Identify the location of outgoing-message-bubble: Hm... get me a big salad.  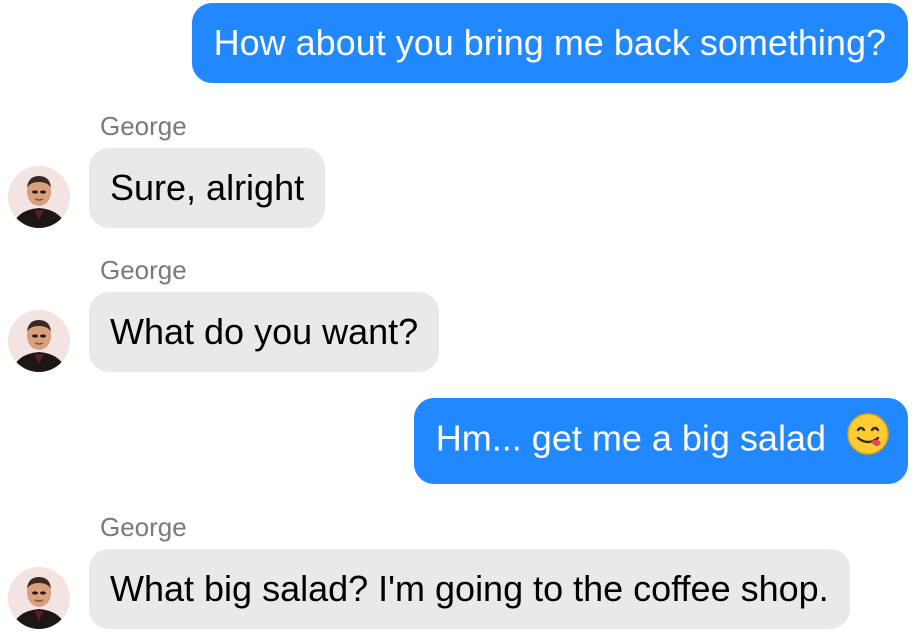
(660, 441).